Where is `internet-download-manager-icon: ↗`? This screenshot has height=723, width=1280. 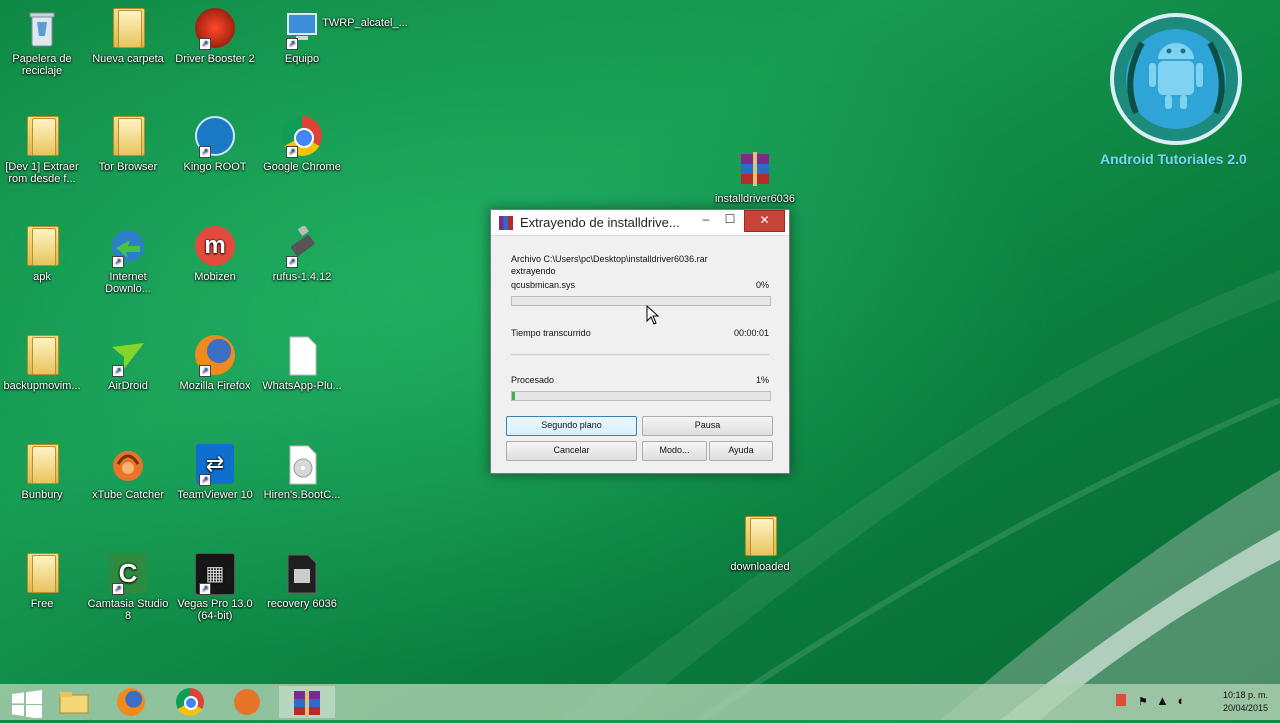 internet-download-manager-icon: ↗ is located at coordinates (128, 247).